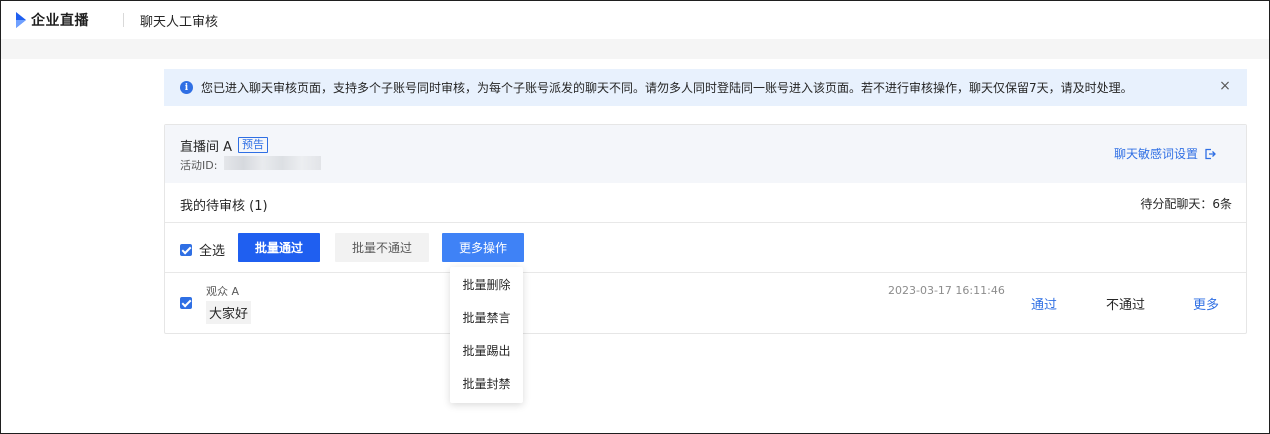 Image resolution: width=1270 pixels, height=434 pixels. What do you see at coordinates (1044, 303) in the screenshot?
I see `pass-link: 通过` at bounding box center [1044, 303].